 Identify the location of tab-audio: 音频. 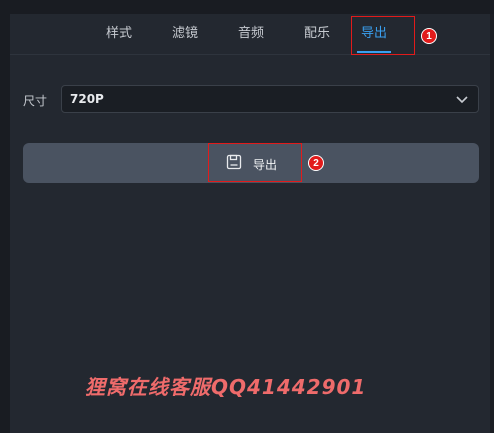
(251, 34).